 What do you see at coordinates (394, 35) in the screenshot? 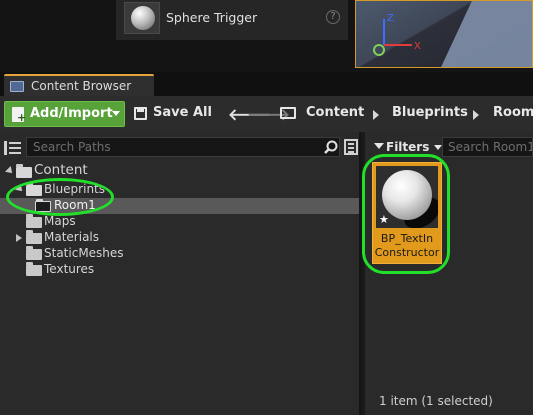
I see `transform-gizmo-icon: Z X` at bounding box center [394, 35].